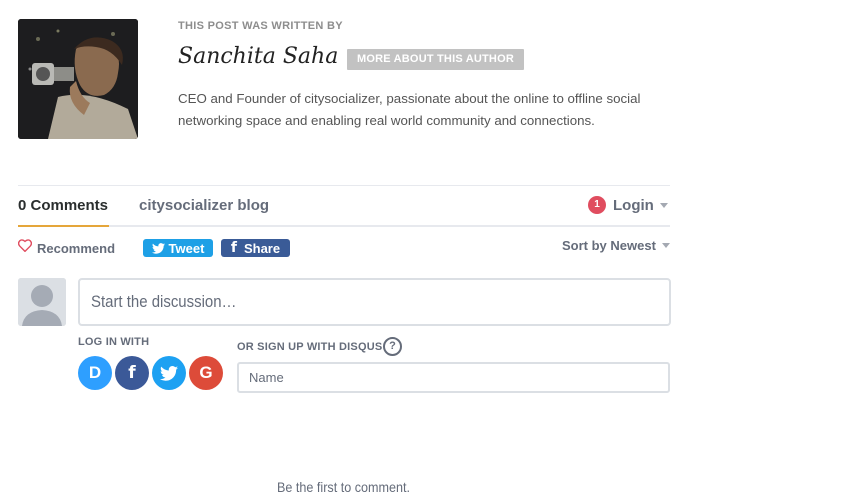 The image size is (868, 502). I want to click on tab-comments: 0 Comments, so click(63, 205).